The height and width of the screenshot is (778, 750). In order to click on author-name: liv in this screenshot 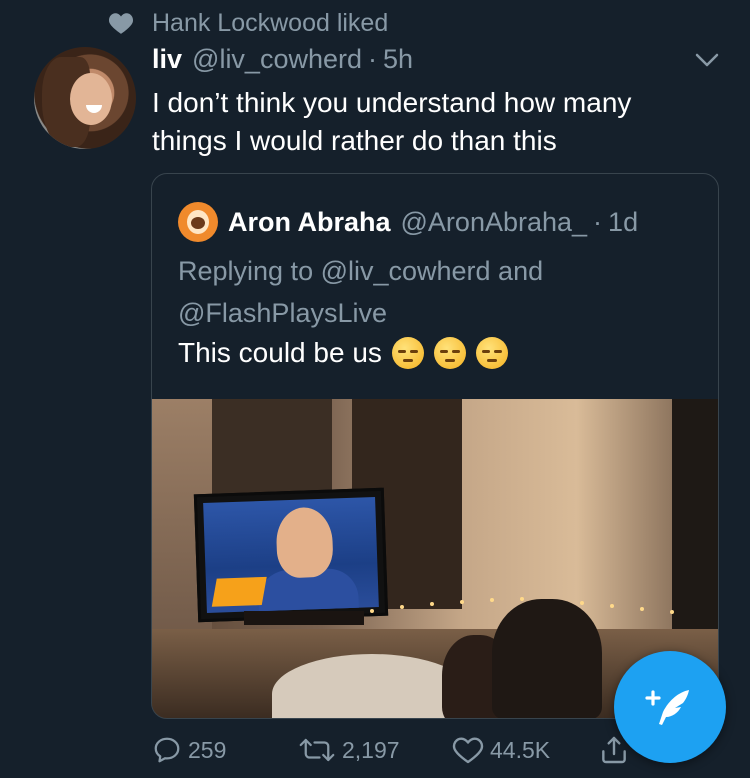, I will do `click(167, 59)`.